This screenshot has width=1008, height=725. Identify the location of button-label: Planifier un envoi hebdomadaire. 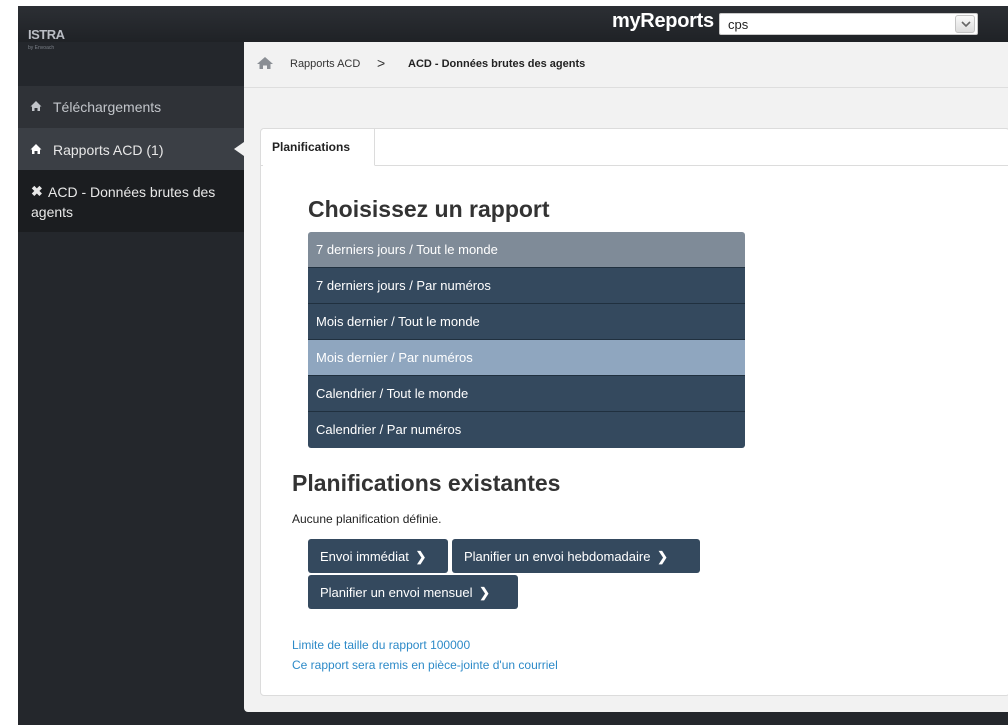
(557, 556).